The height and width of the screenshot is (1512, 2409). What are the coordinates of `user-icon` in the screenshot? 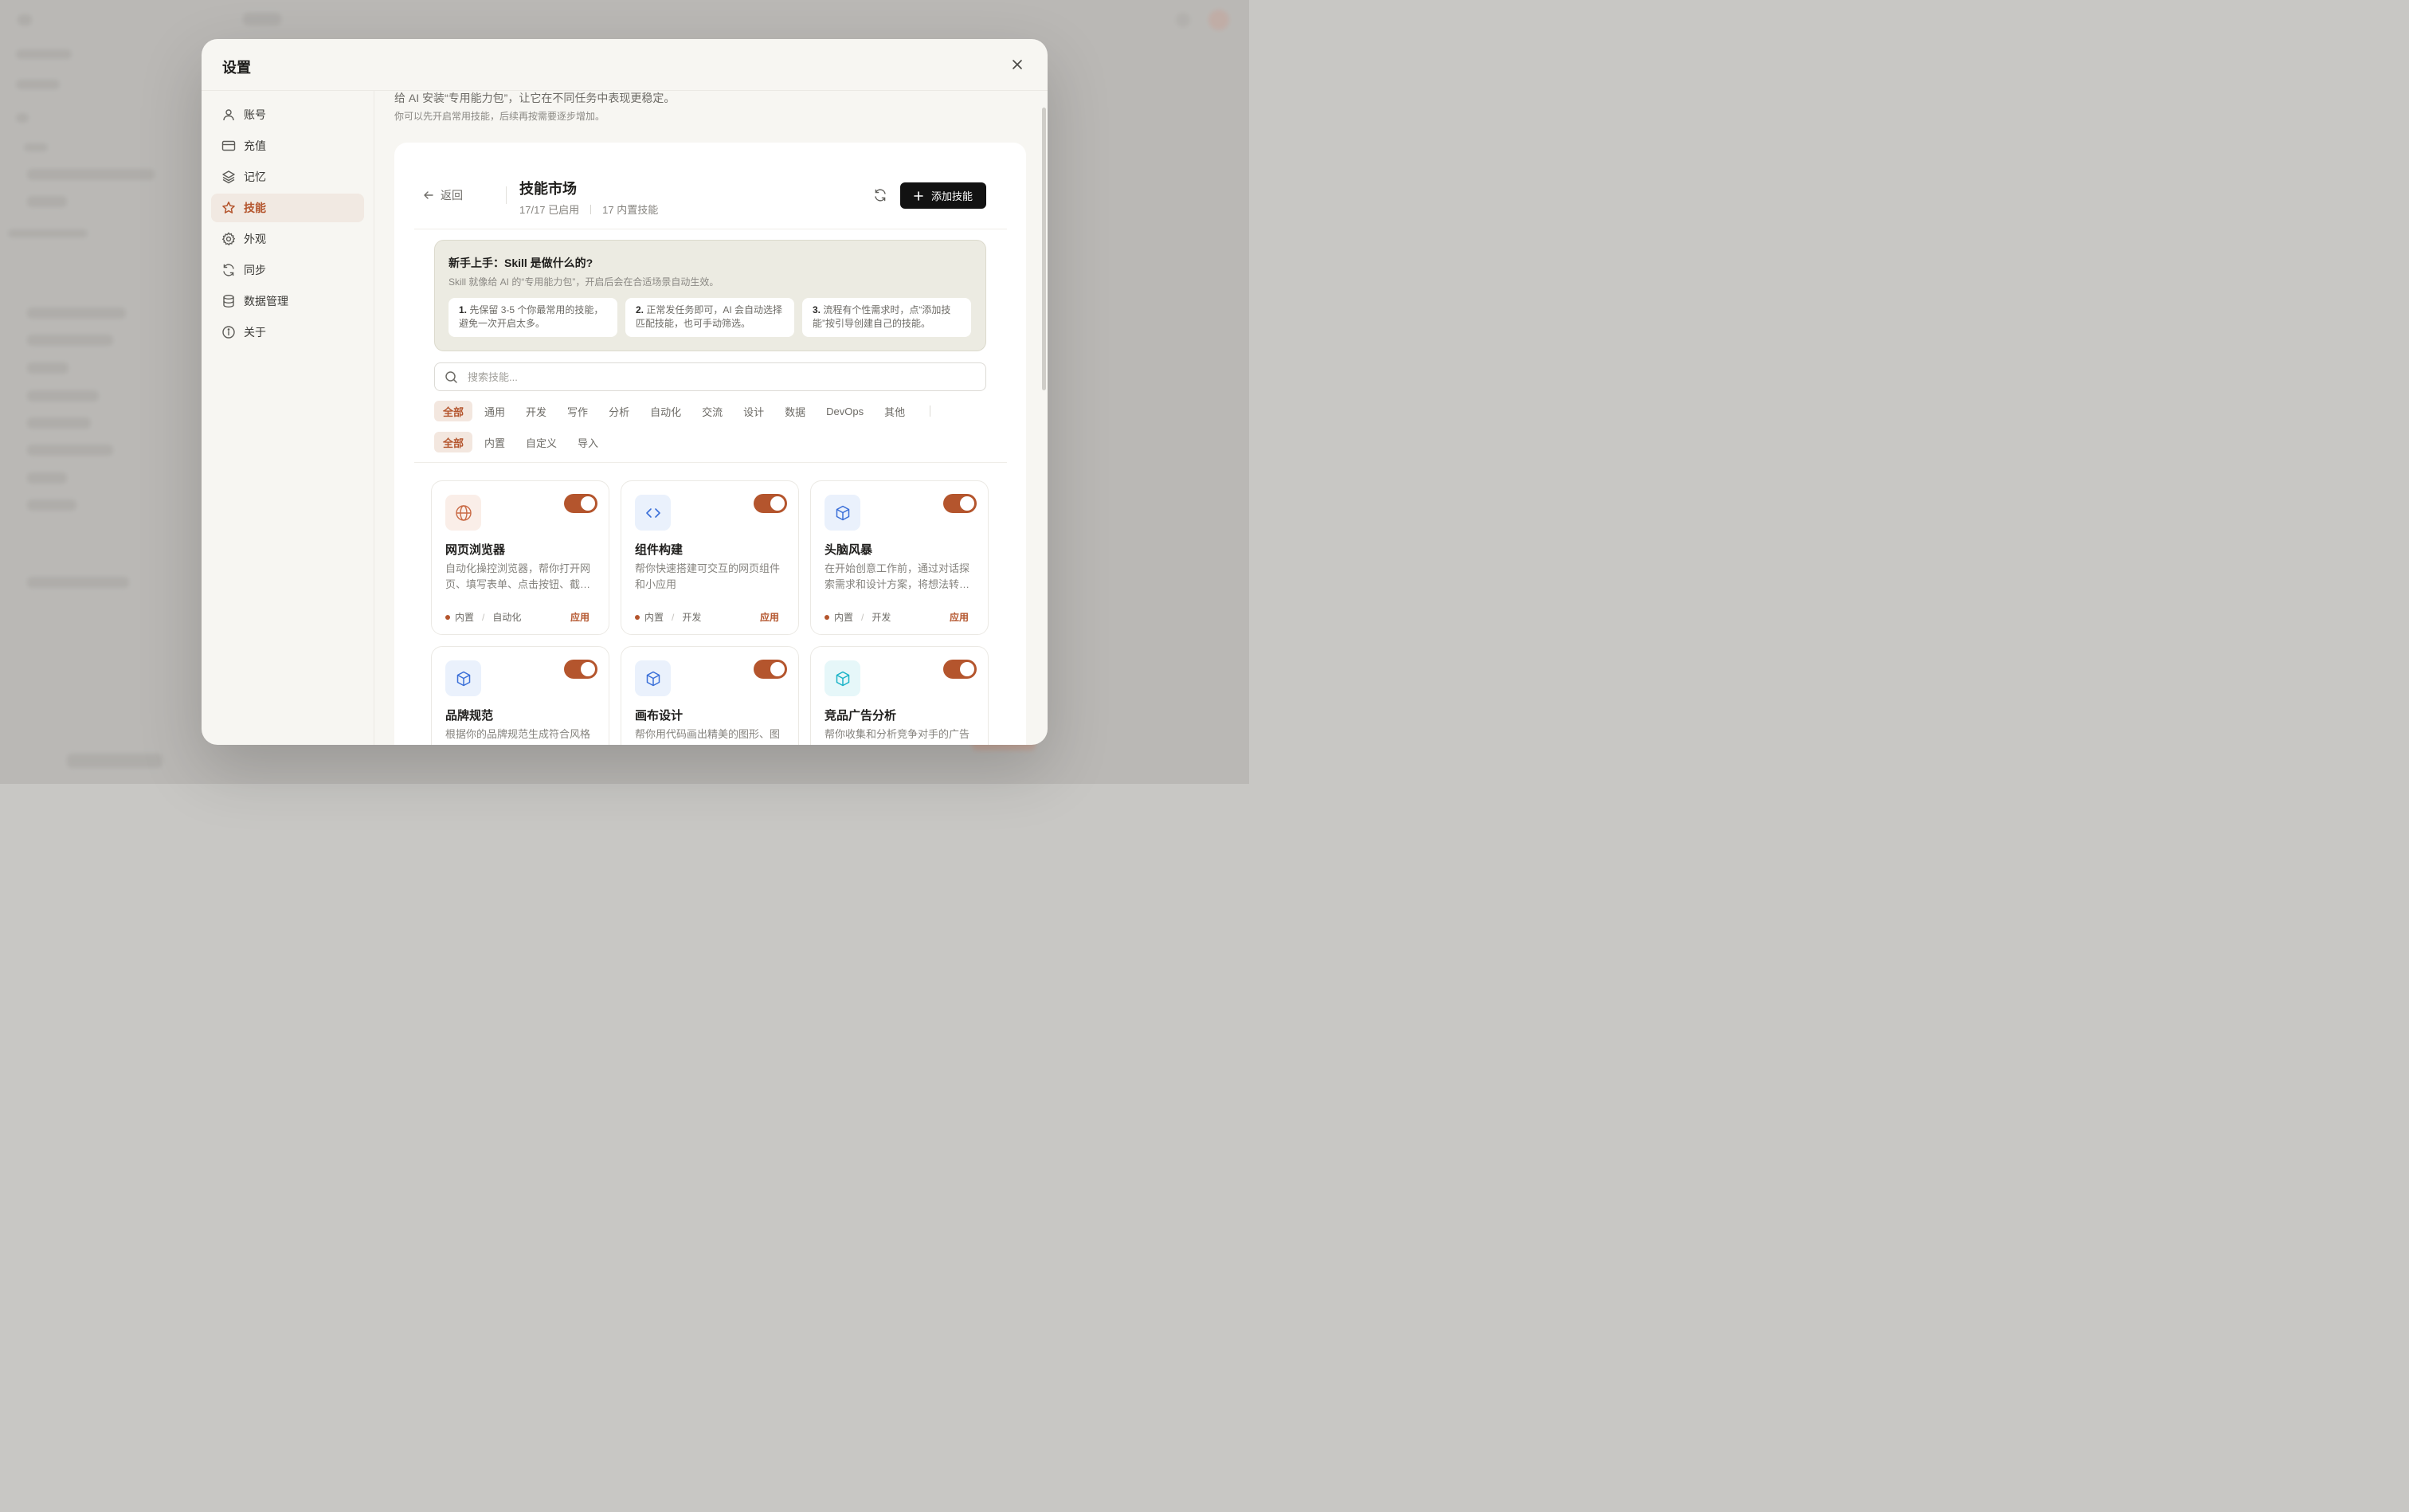 It's located at (228, 115).